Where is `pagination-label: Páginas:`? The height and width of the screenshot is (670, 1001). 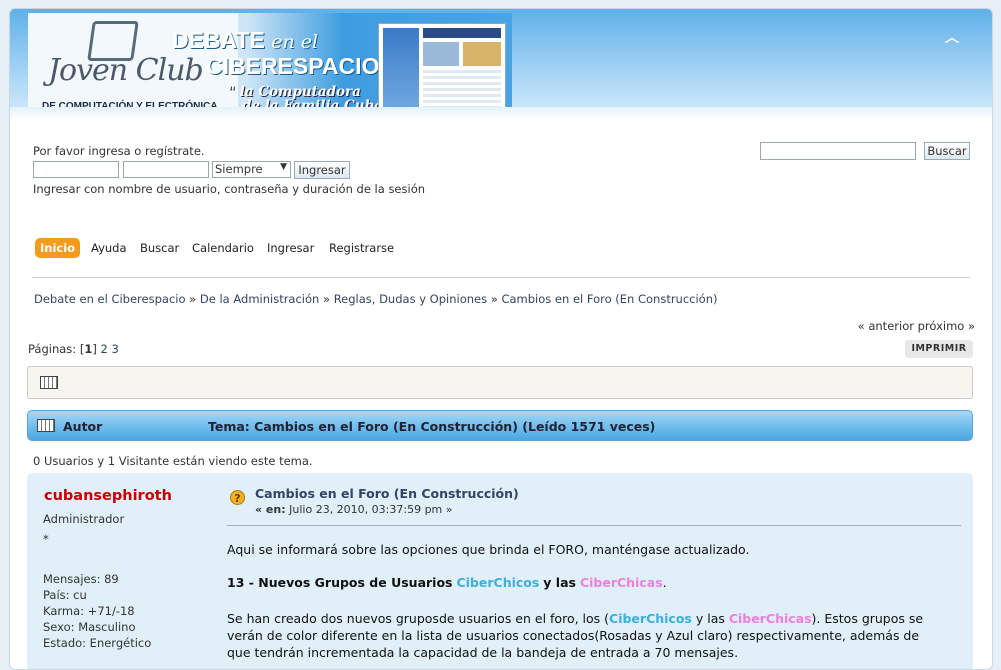
pagination-label: Páginas: is located at coordinates (52, 349).